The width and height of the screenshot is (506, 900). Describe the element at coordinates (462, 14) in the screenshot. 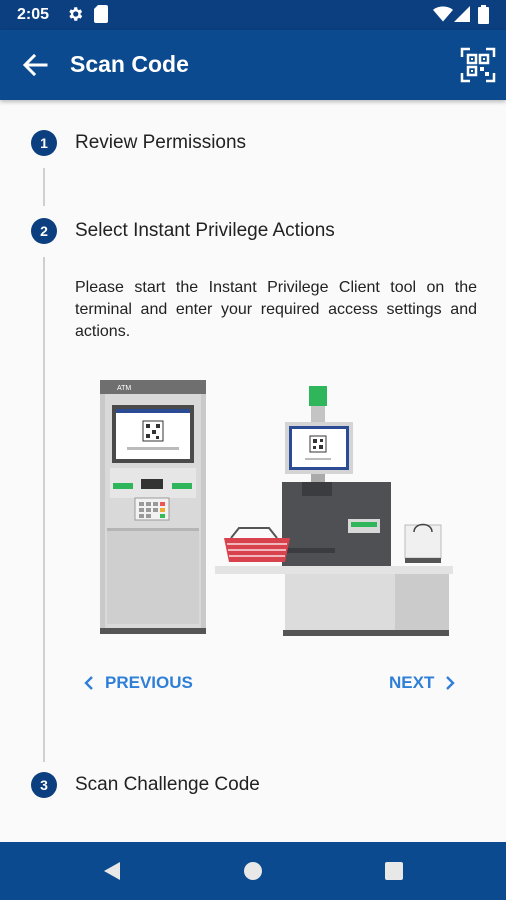

I see `signal-icon` at that location.